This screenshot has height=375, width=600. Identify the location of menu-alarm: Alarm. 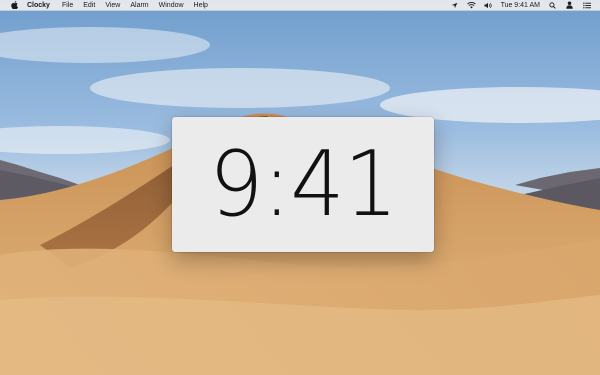
(139, 5).